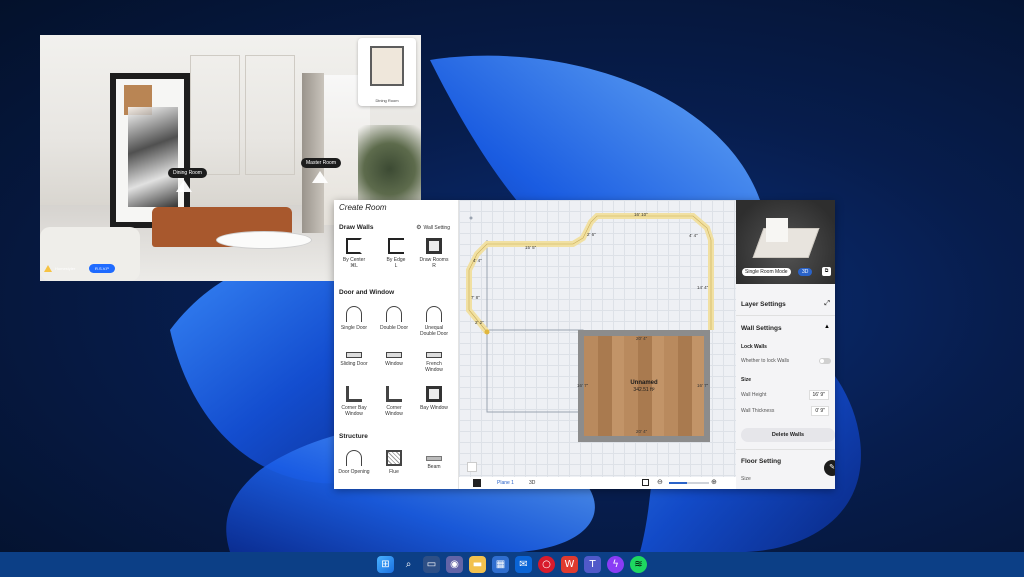 Image resolution: width=1024 pixels, height=577 pixels. Describe the element at coordinates (354, 253) in the screenshot. I see `tool-by-center: By Center ⌘L` at that location.